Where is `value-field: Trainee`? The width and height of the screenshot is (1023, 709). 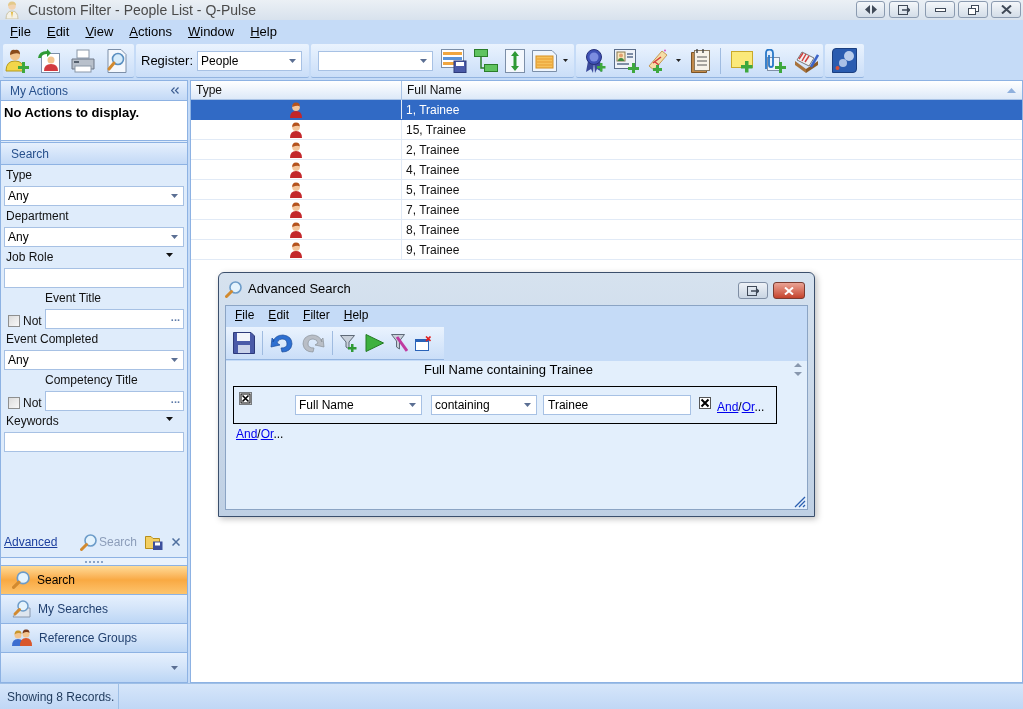 value-field: Trainee is located at coordinates (617, 405).